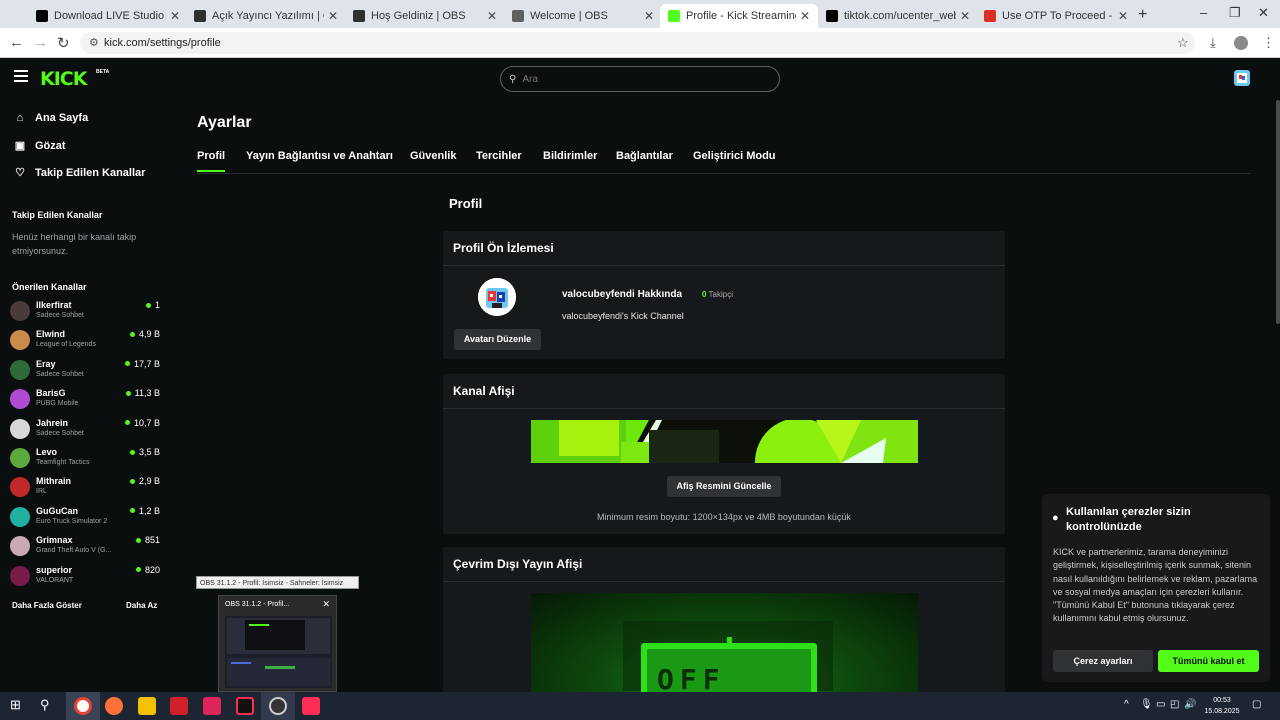  I want to click on tab-stream-key: Yayın Bağlantısı ve Anahtarı, so click(319, 156).